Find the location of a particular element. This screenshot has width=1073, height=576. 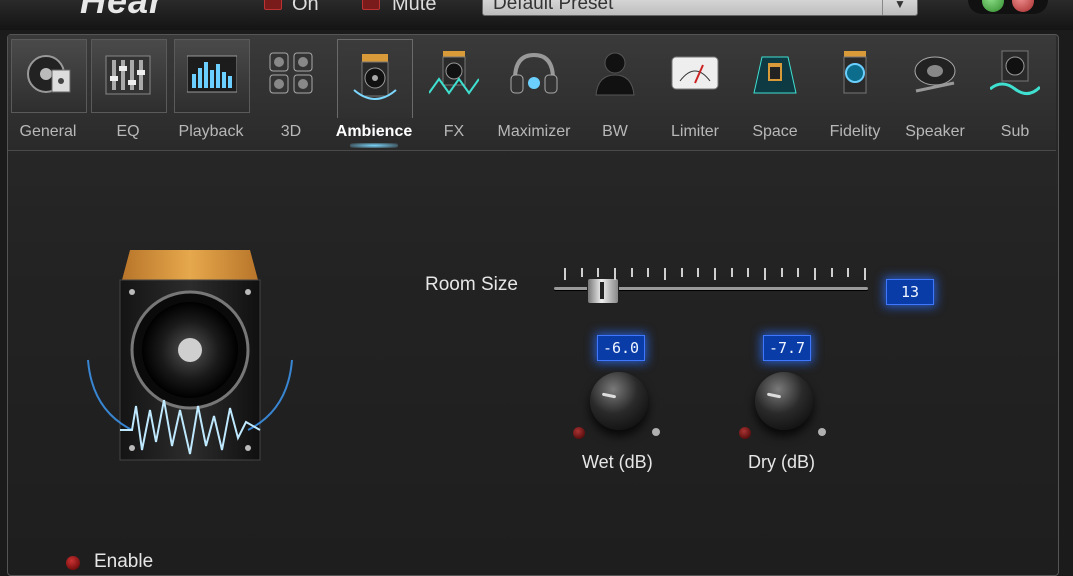

speaker-driver-icon is located at coordinates (935, 74).